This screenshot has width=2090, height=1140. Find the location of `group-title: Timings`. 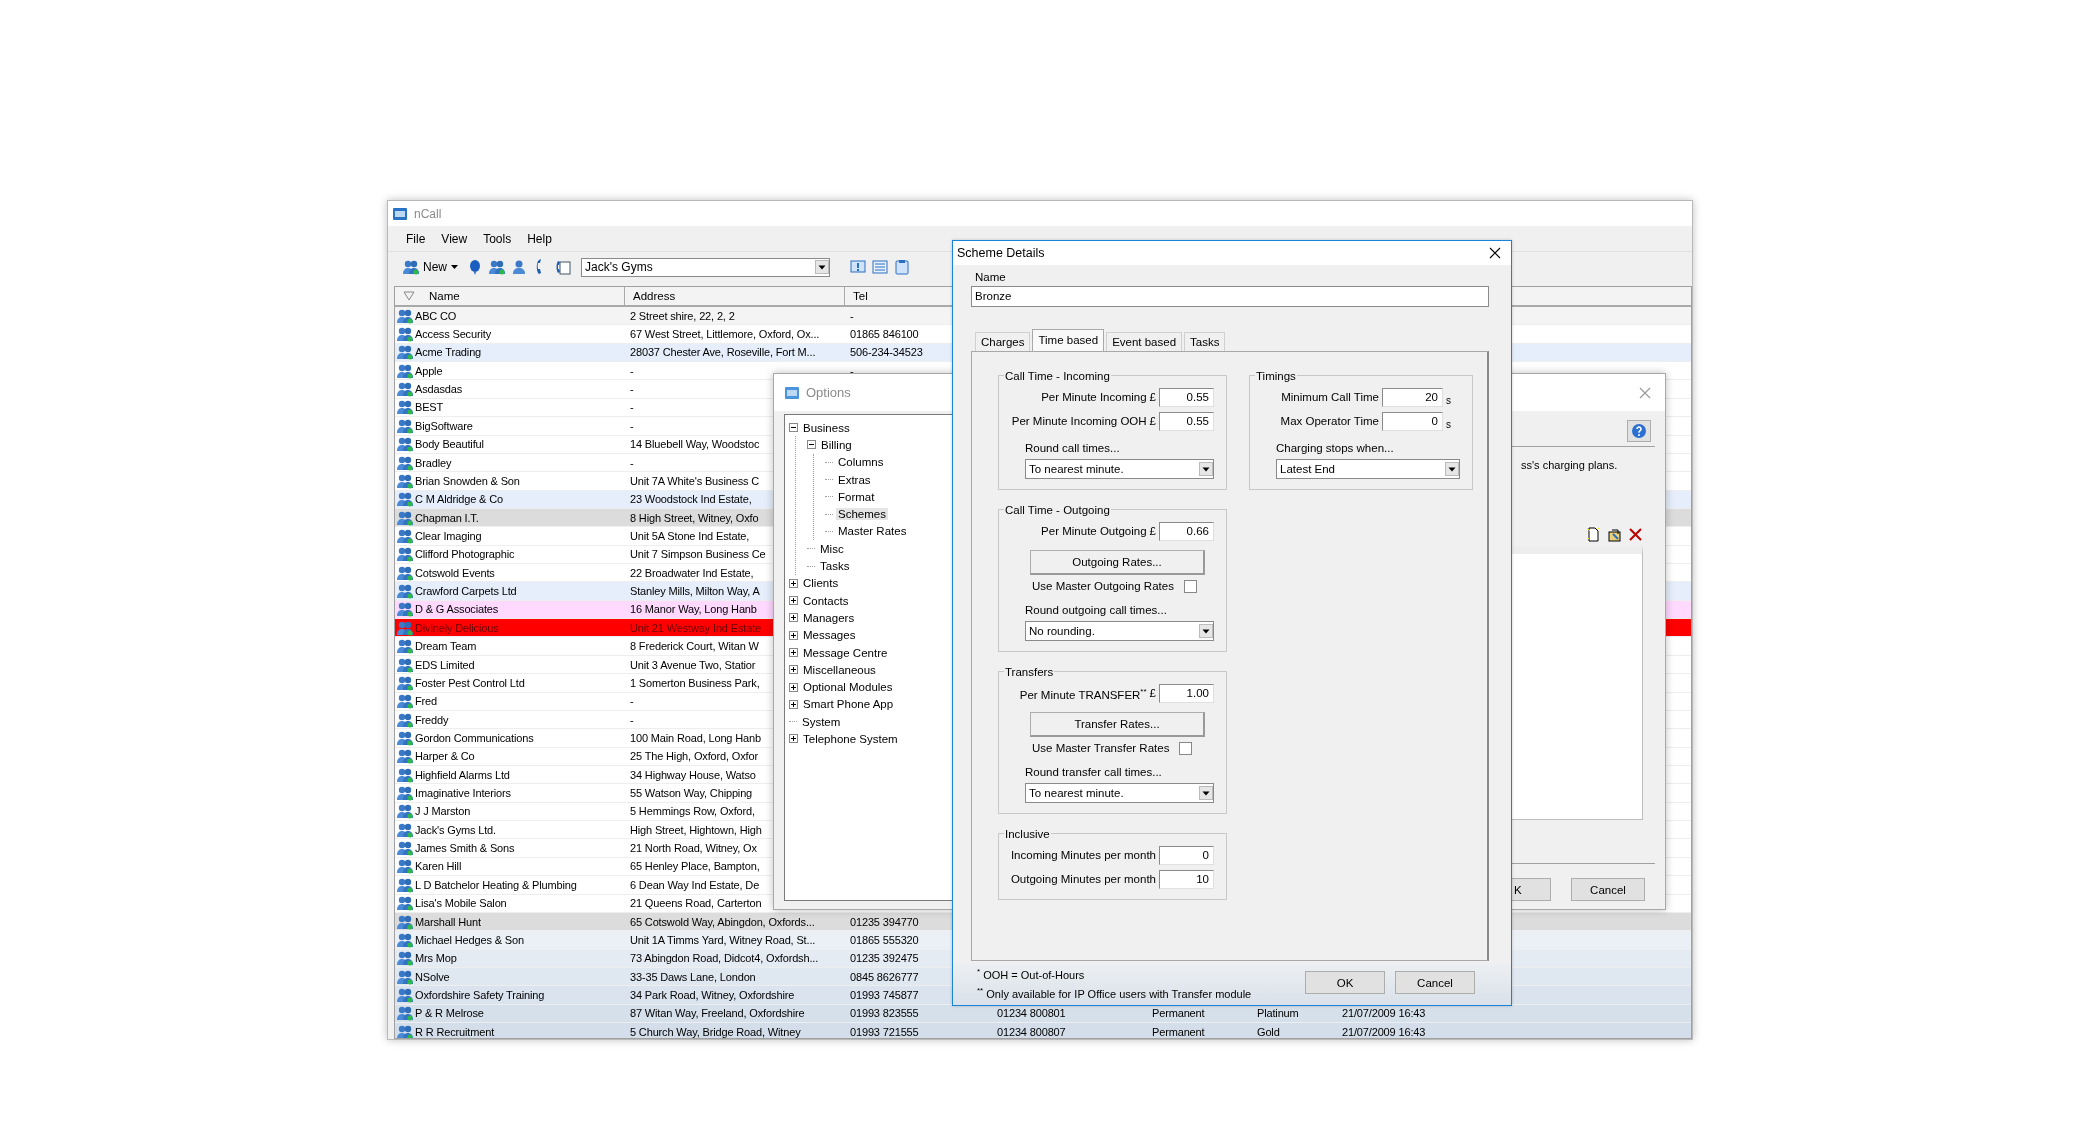

group-title: Timings is located at coordinates (1276, 375).